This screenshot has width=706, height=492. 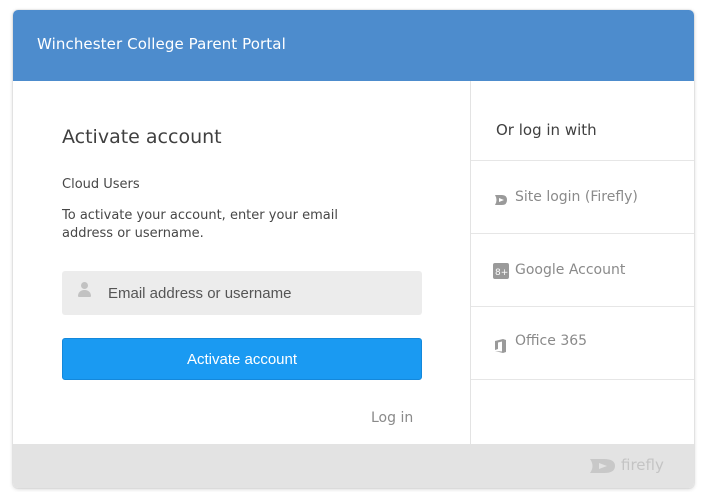 I want to click on office-365-button: Office 365, so click(x=582, y=343).